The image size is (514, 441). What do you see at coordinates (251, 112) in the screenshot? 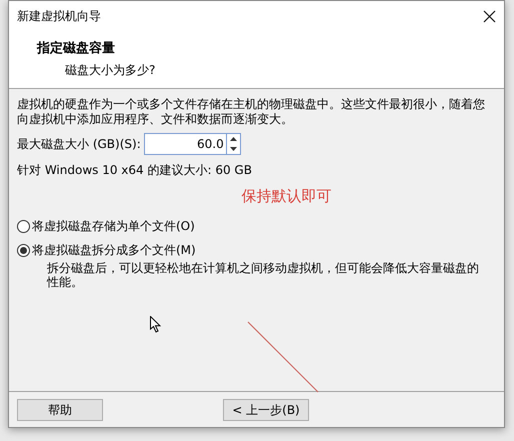
I see `description-text: 虚拟机的硬盘作为一个或多个文件存储在主机的物理磁盘中。这些文件最初很小，随着您向虚拟机中添加应用程序、文件和数据而逐渐变大。` at bounding box center [251, 112].